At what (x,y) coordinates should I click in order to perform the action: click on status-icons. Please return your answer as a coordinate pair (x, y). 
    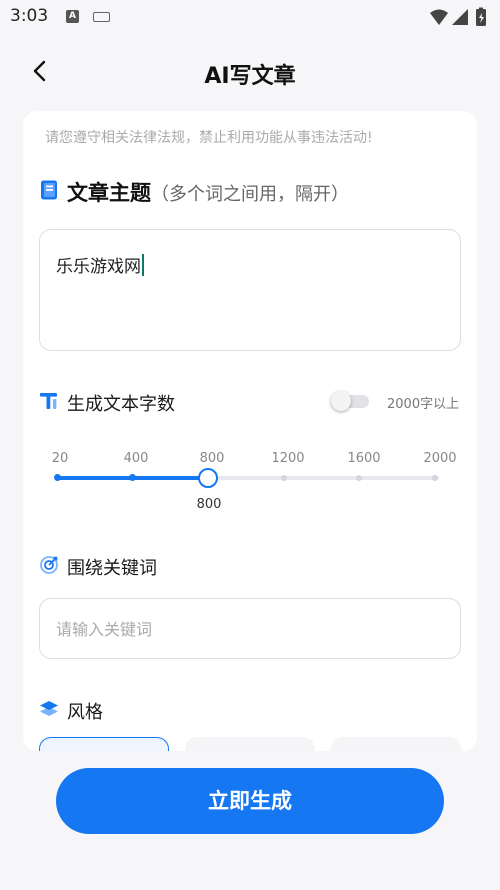
    Looking at the image, I should click on (458, 16).